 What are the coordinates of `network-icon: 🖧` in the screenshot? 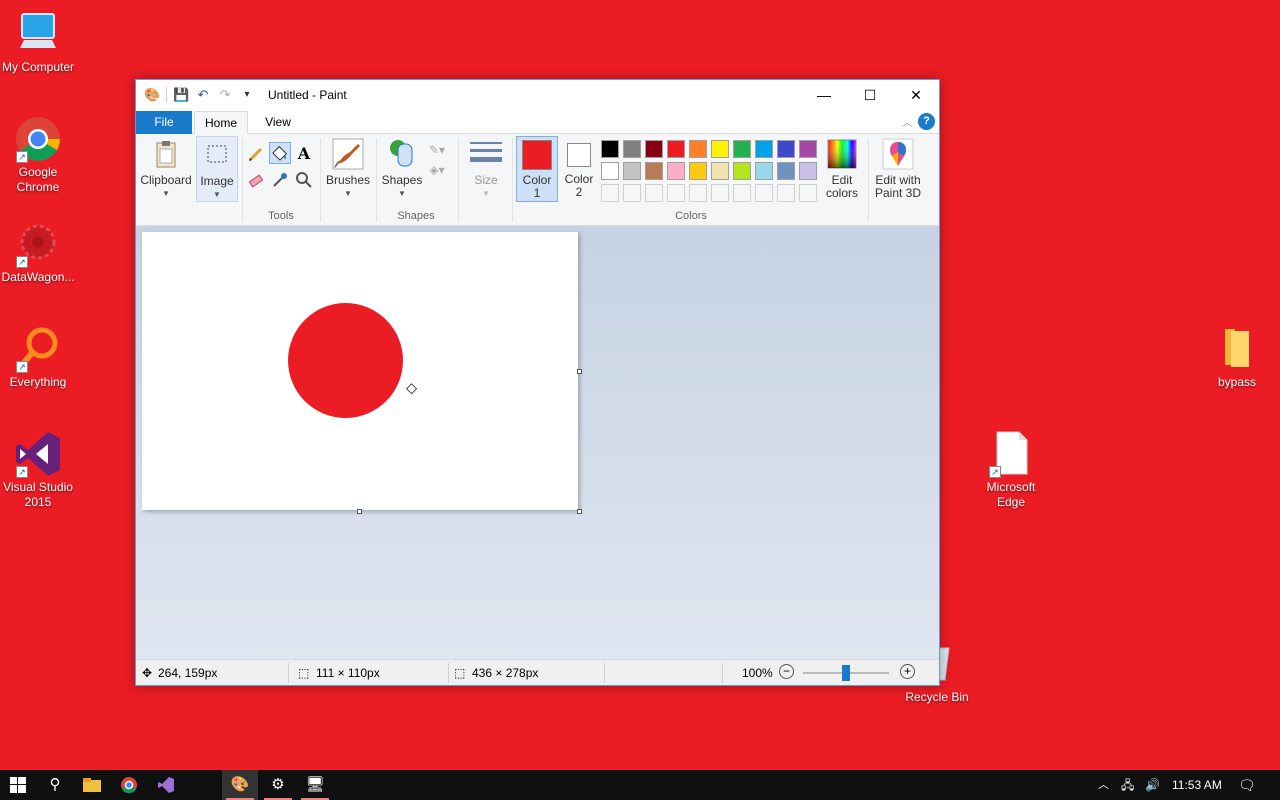 It's located at (1127, 785).